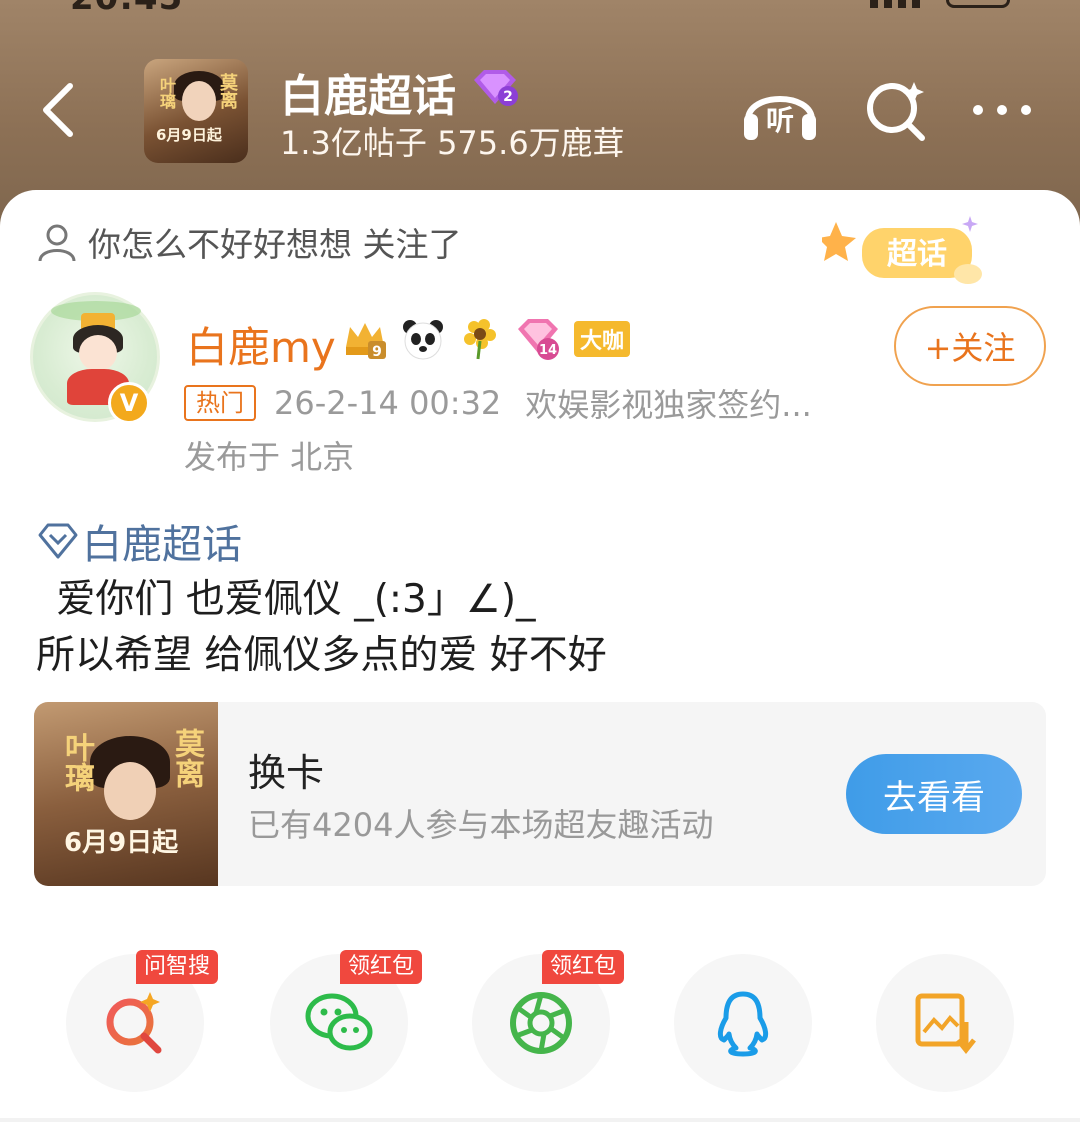 Image resolution: width=1080 pixels, height=1132 pixels. Describe the element at coordinates (452, 143) in the screenshot. I see `topic-stats: 1.3亿帖子 575.6万鹿茸` at that location.